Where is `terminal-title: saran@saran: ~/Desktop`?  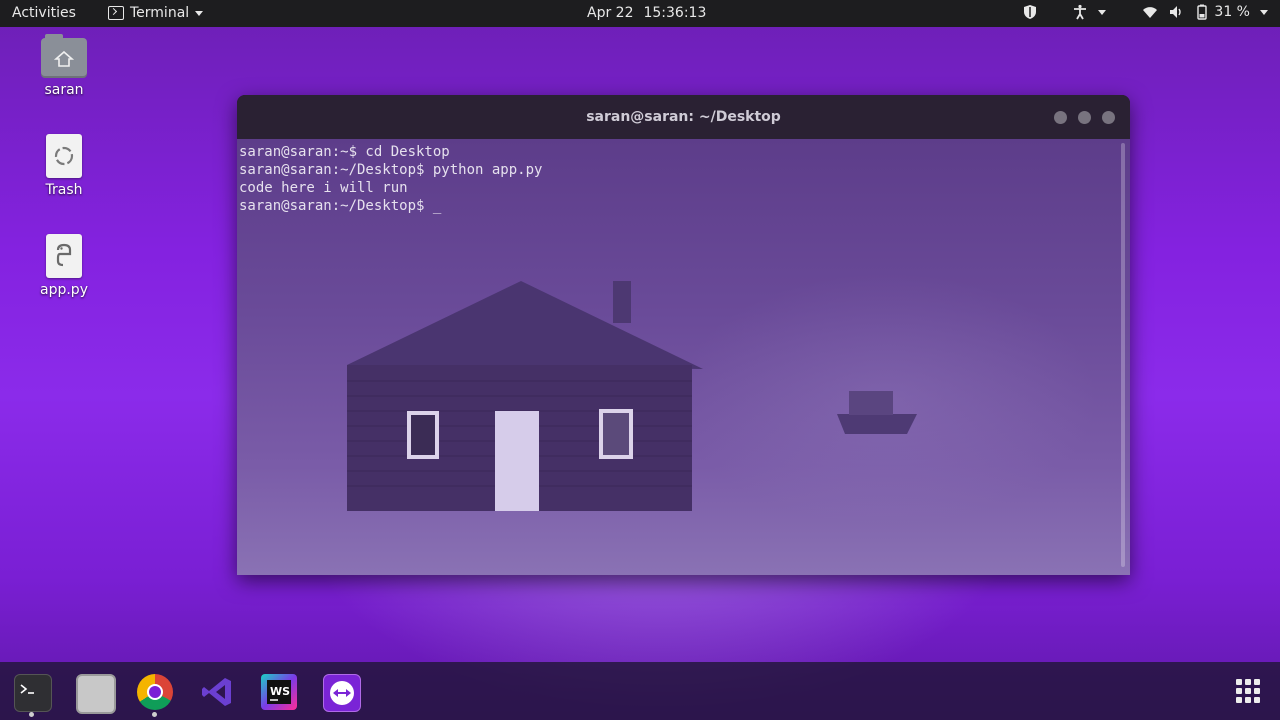 terminal-title: saran@saran: ~/Desktop is located at coordinates (683, 117).